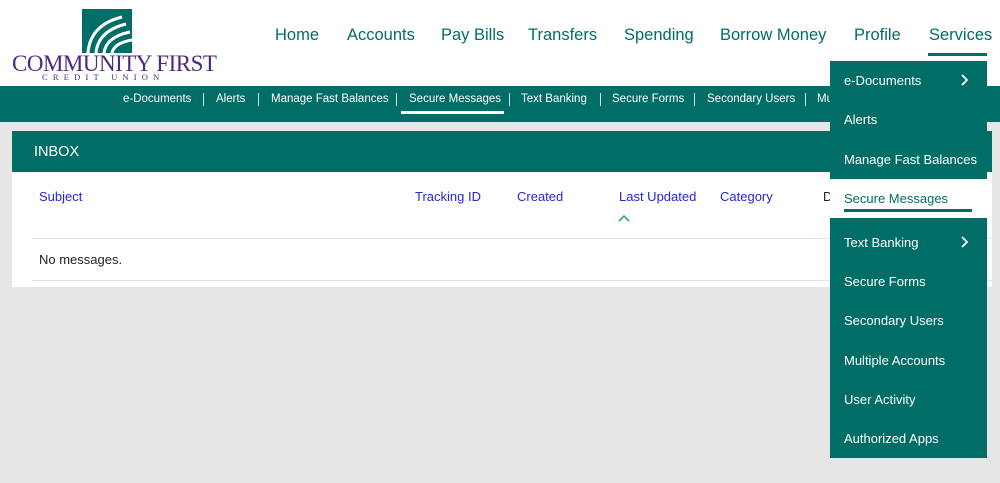 The width and height of the screenshot is (1000, 483). I want to click on menu-item-secondary-users: Secondary Users, so click(908, 320).